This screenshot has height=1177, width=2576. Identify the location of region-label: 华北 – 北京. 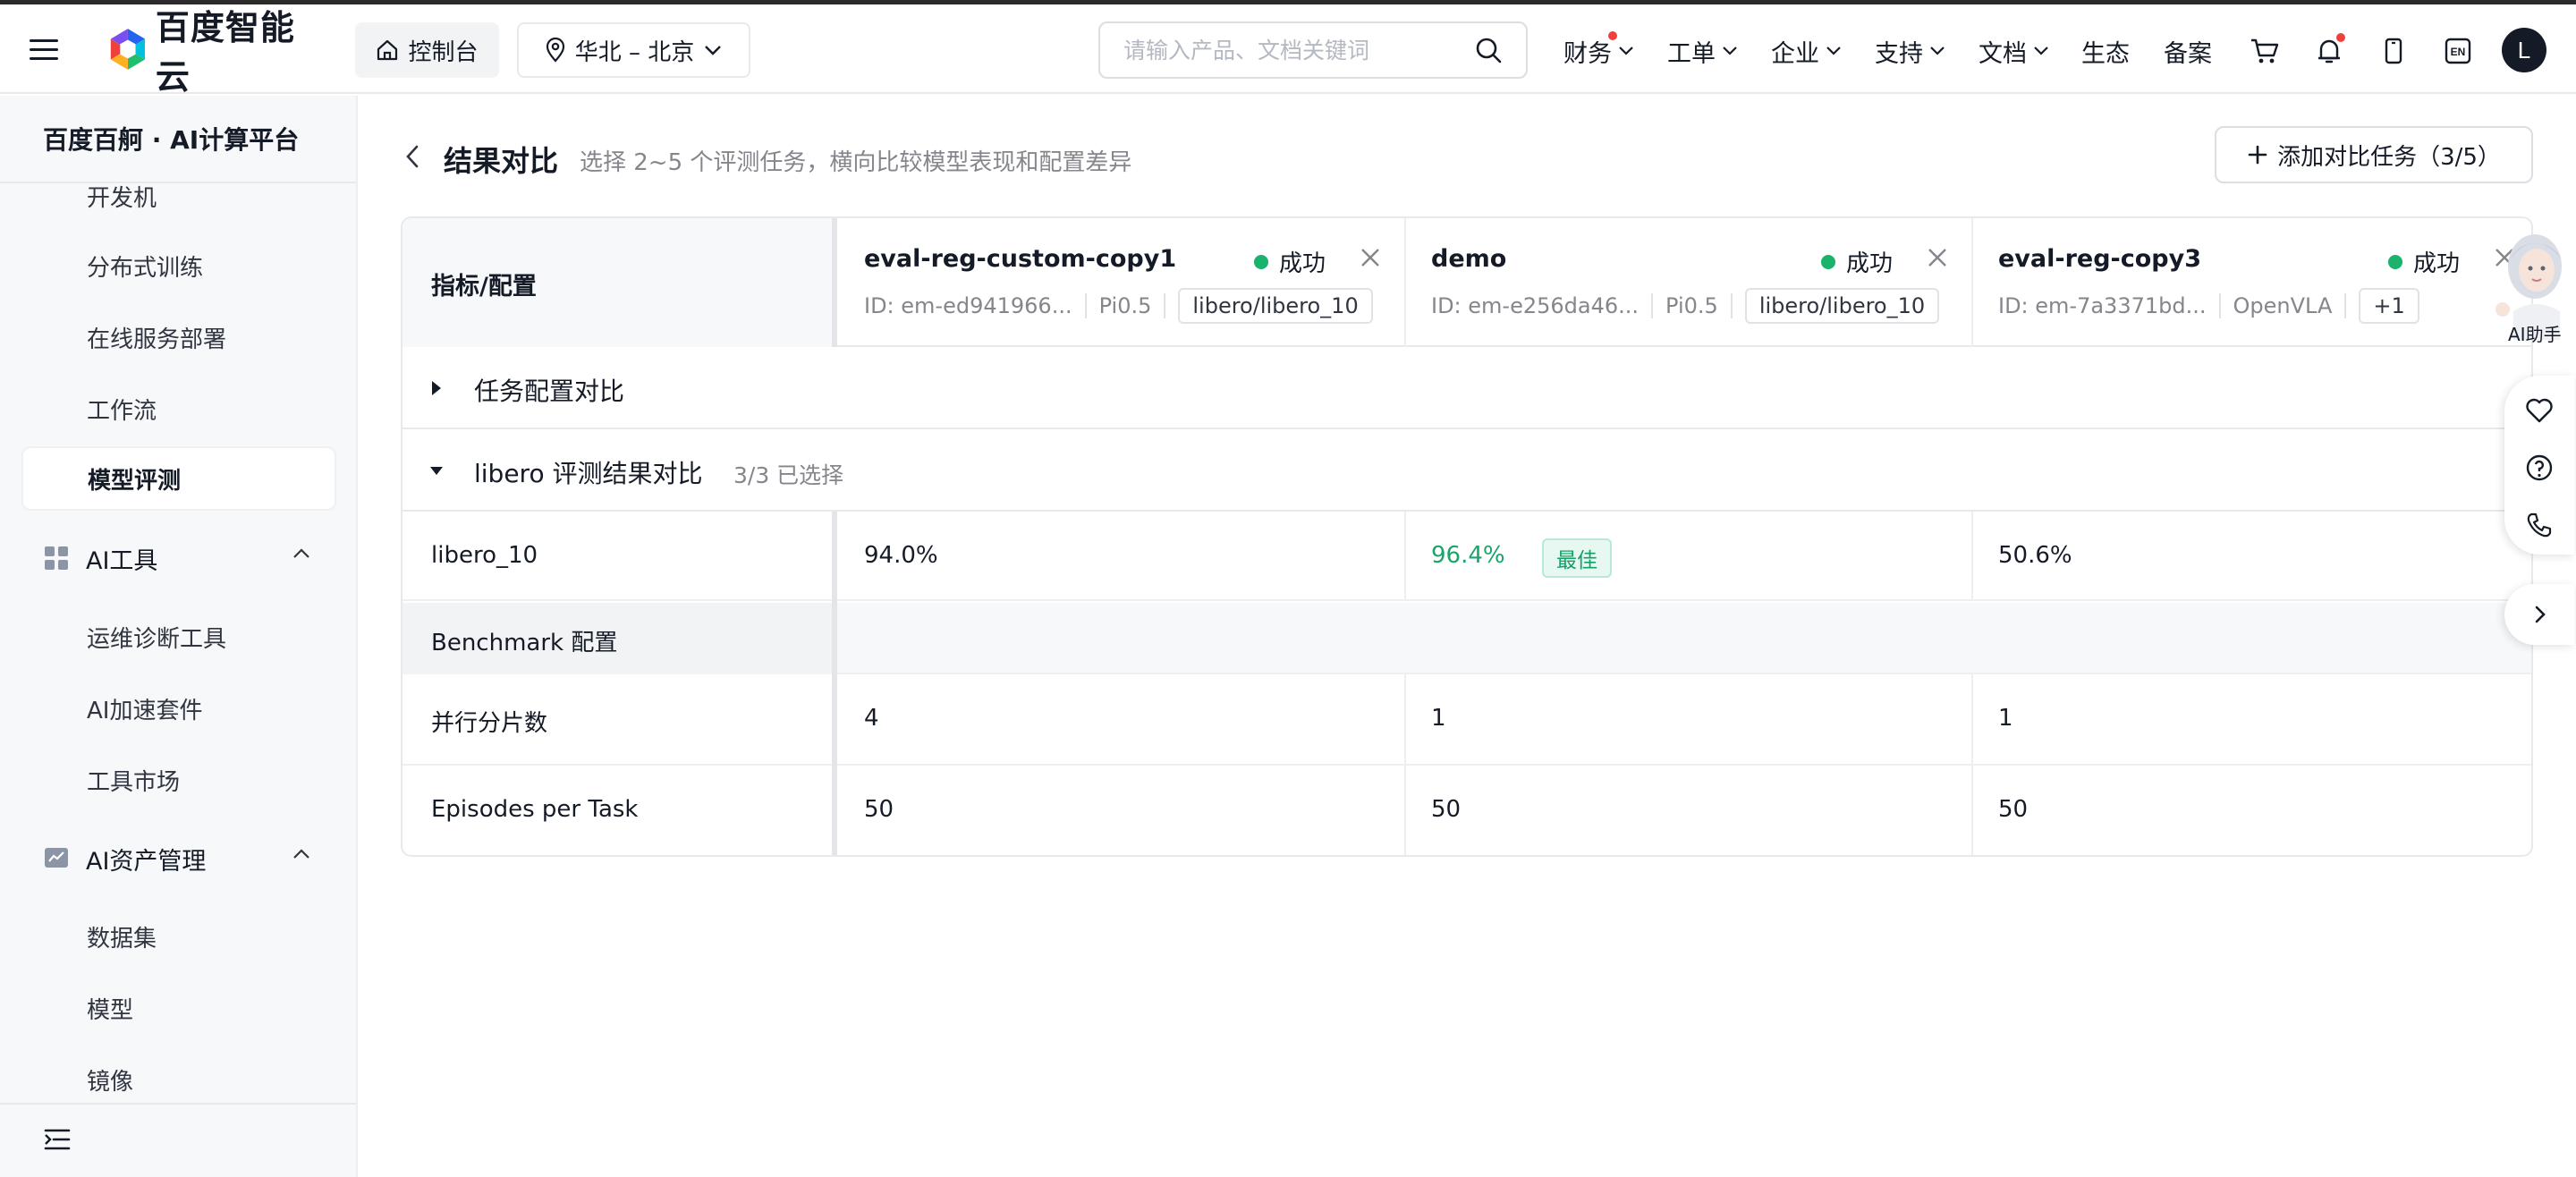
(634, 52).